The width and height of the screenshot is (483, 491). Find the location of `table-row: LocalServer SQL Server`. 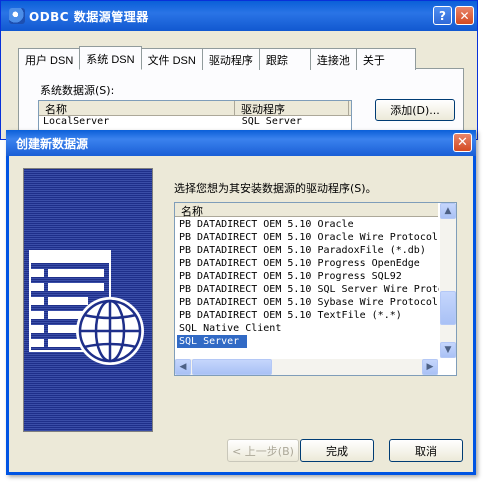

table-row: LocalServer SQL Server is located at coordinates (195, 121).